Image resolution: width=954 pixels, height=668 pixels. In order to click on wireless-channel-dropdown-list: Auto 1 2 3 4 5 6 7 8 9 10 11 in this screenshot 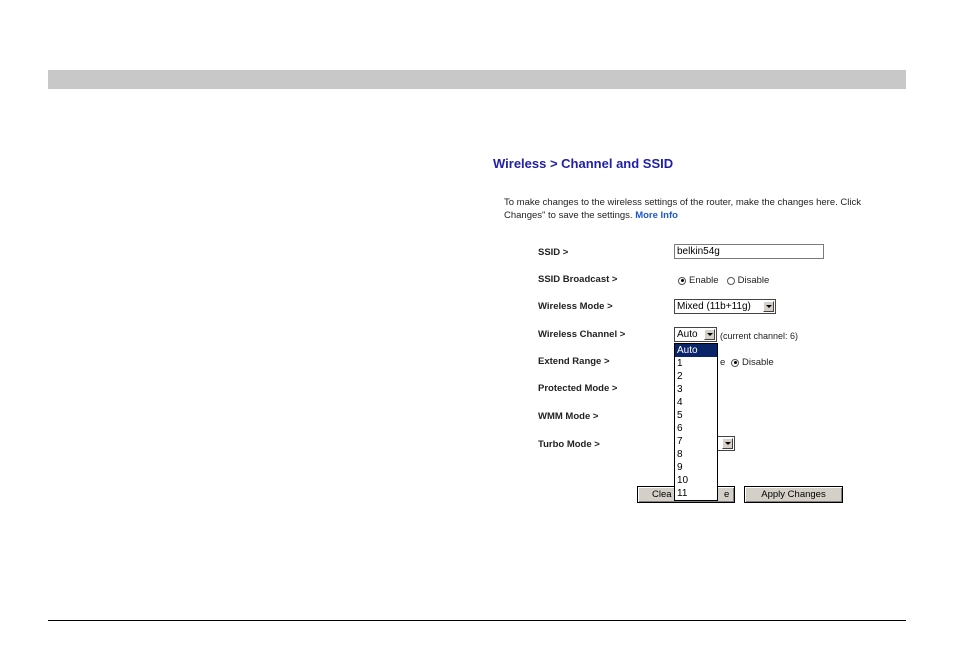, I will do `click(696, 422)`.